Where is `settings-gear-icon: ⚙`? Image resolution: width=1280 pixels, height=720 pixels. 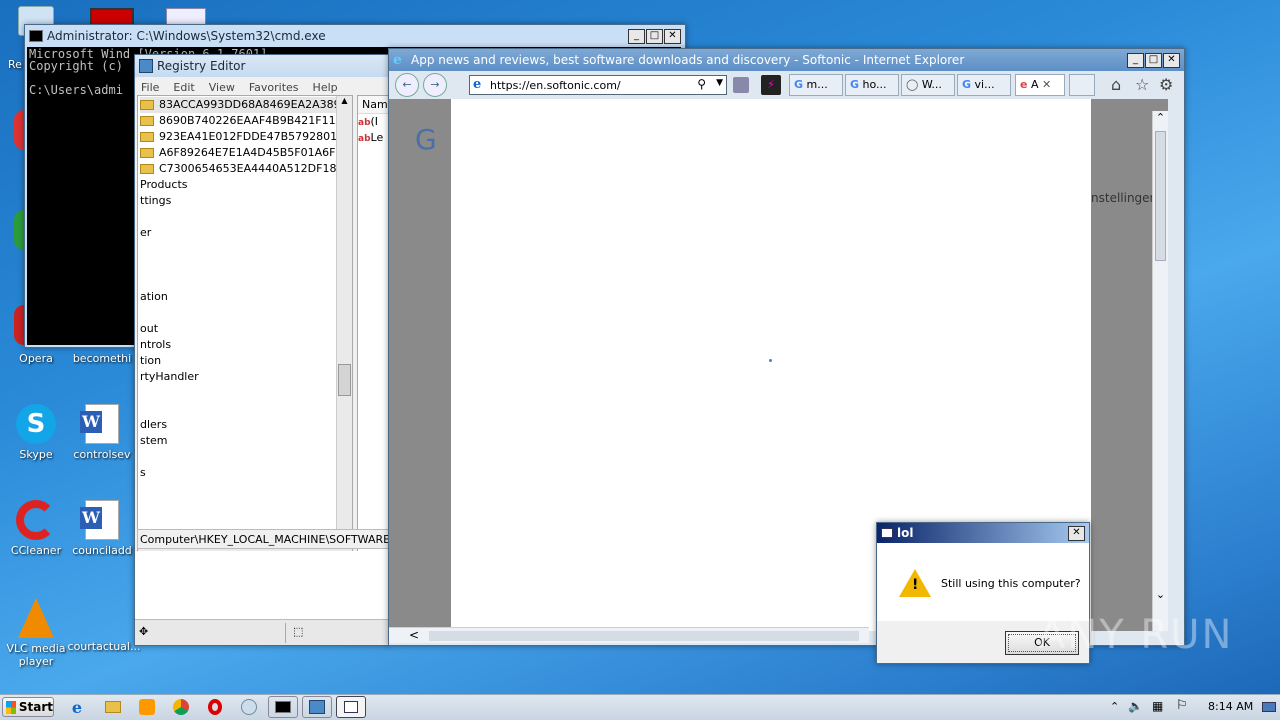 settings-gear-icon: ⚙ is located at coordinates (1166, 84).